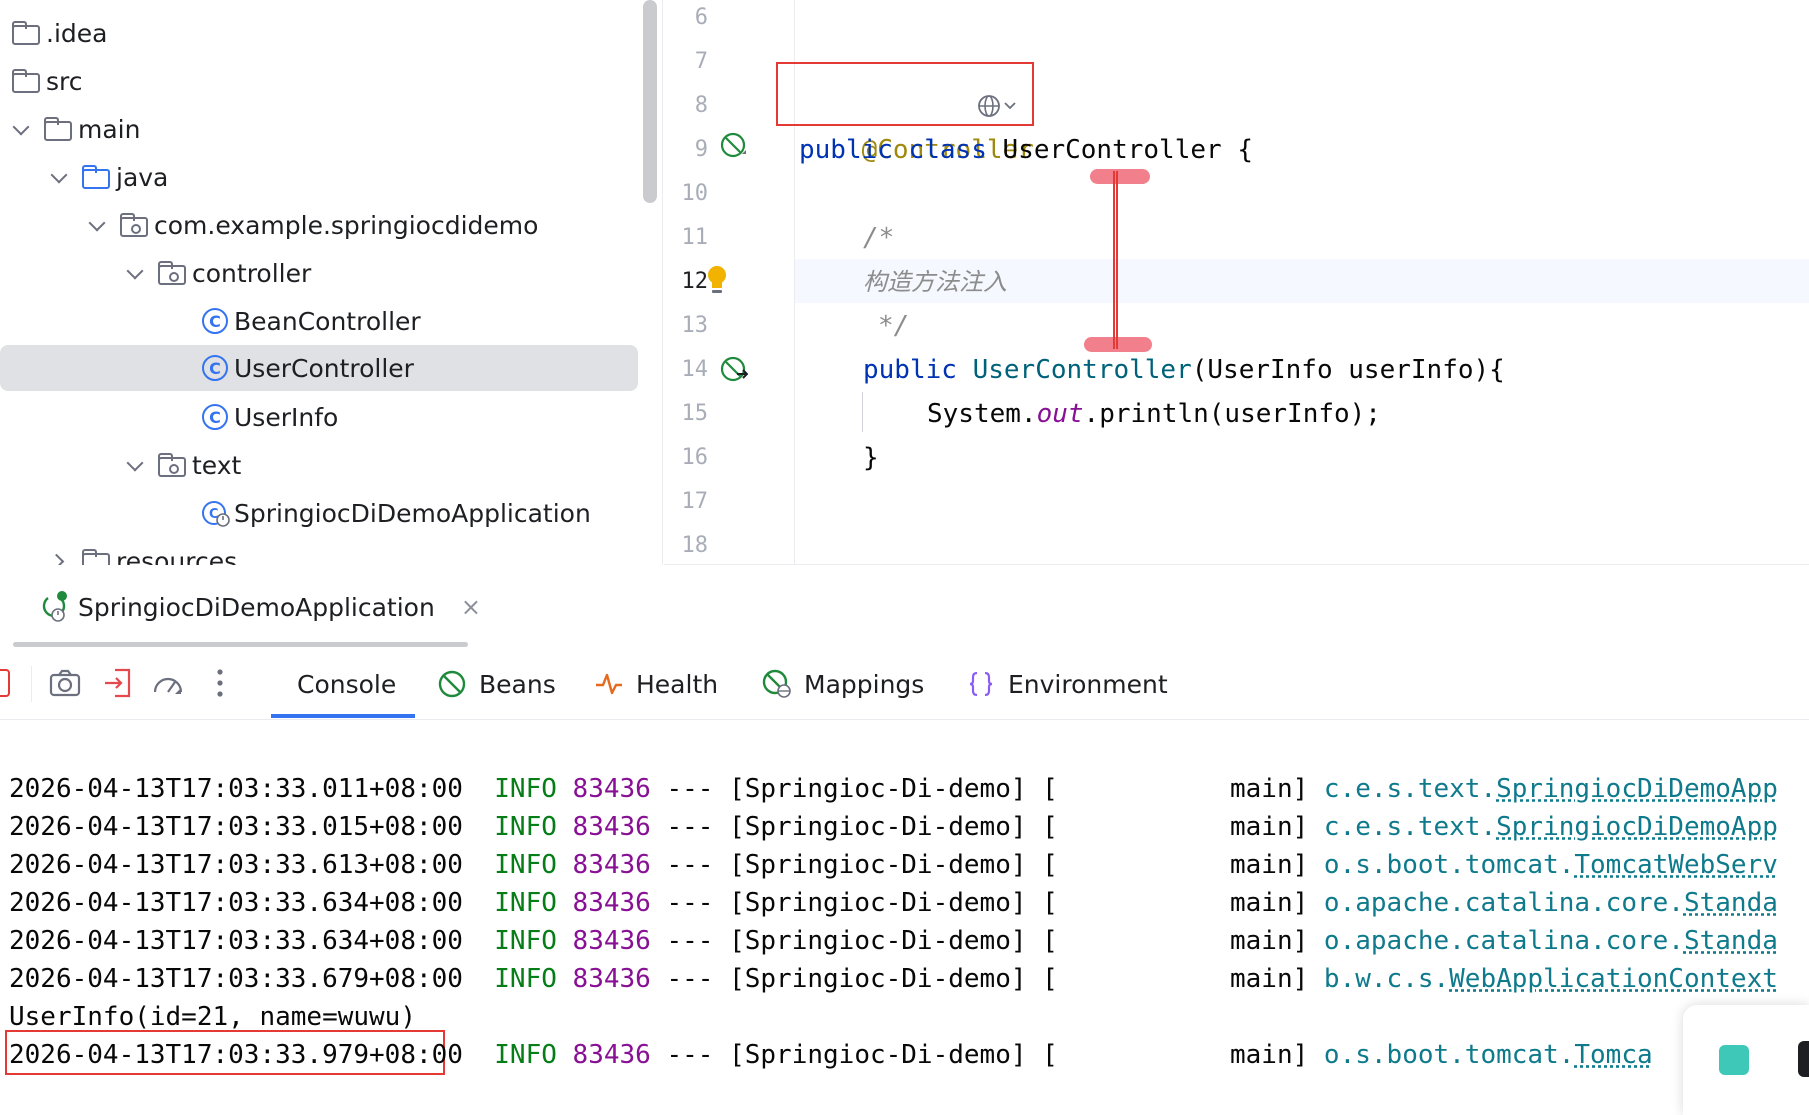 This screenshot has height=1115, width=1809. What do you see at coordinates (935, 282) in the screenshot?
I see `code-line-12: 构造方法注入` at bounding box center [935, 282].